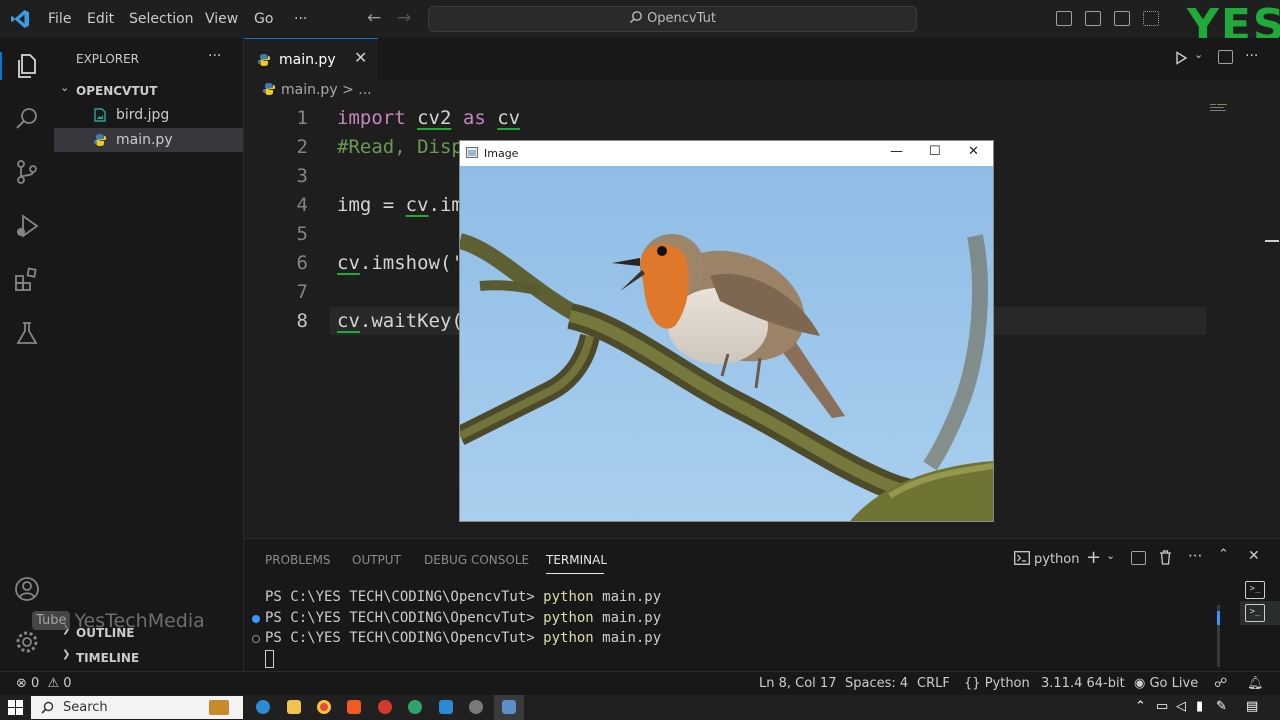  What do you see at coordinates (404, 18) in the screenshot?
I see `forward-arrow-icon: →` at bounding box center [404, 18].